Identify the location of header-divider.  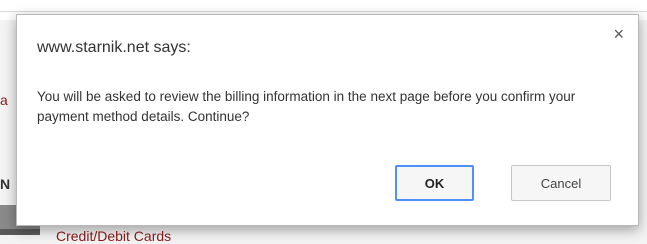
(323, 11).